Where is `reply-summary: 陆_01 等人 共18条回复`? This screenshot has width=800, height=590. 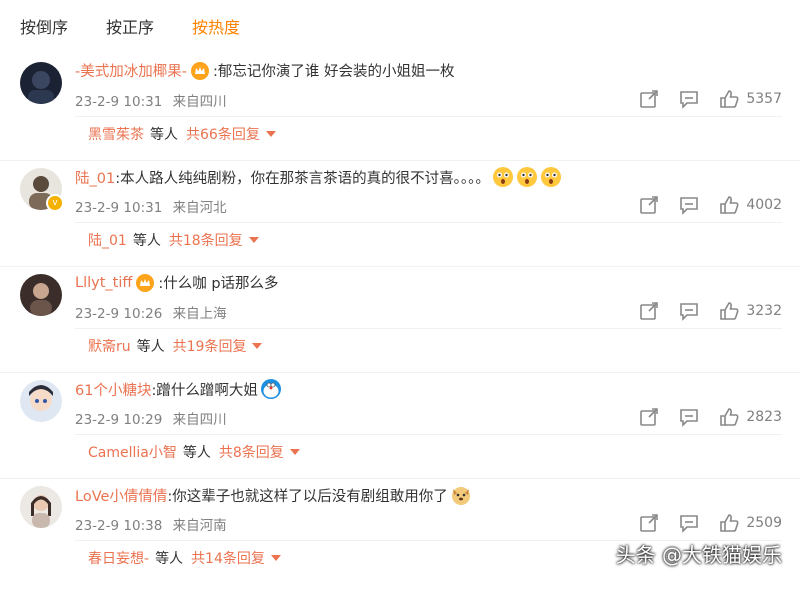
reply-summary: 陆_01 等人 共18条回复 is located at coordinates (173, 240).